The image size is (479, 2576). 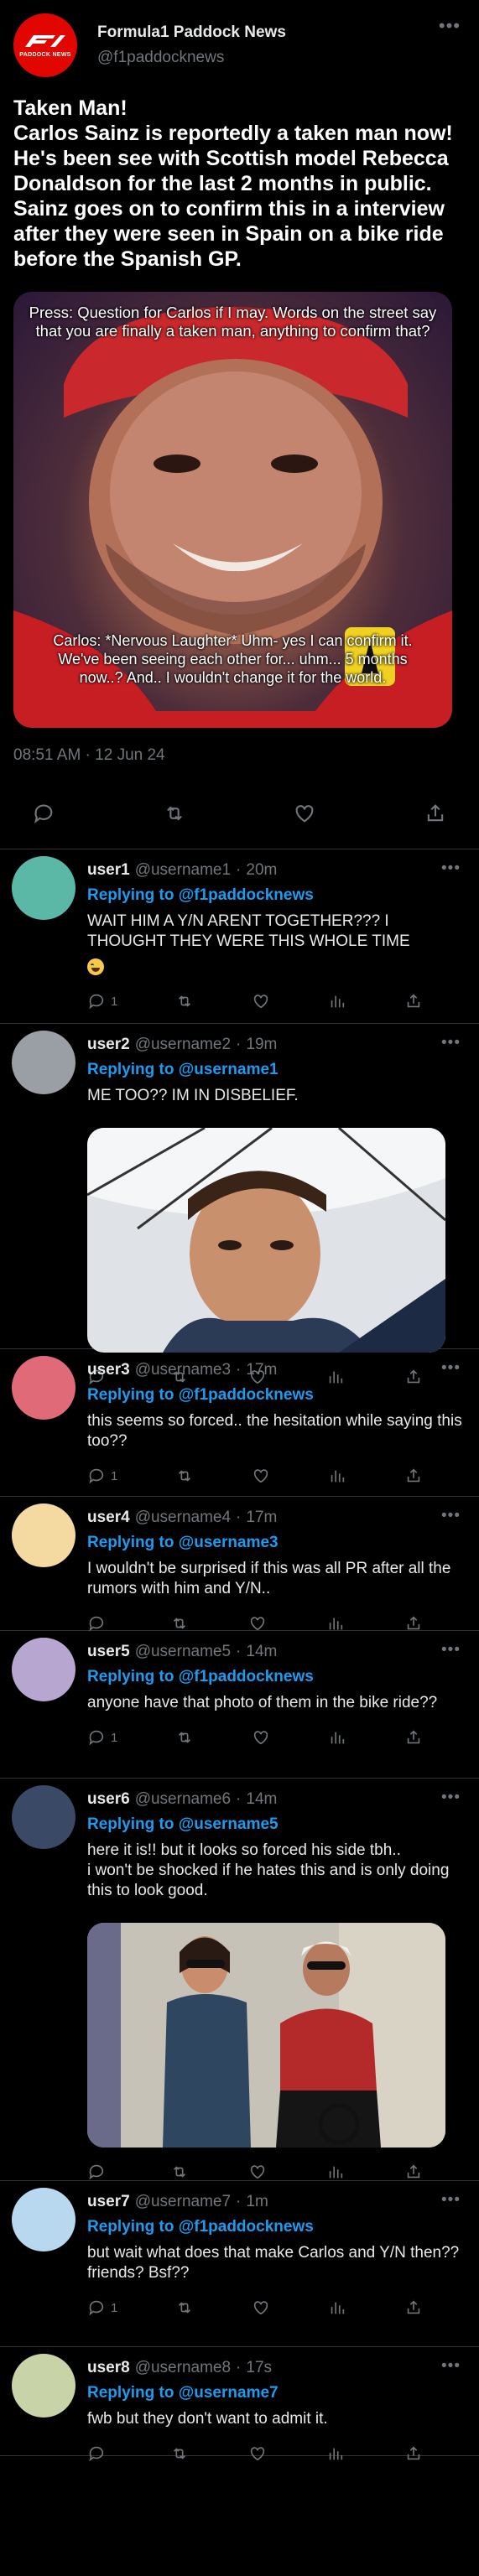 I want to click on reply-handle: @username3, so click(x=183, y=1370).